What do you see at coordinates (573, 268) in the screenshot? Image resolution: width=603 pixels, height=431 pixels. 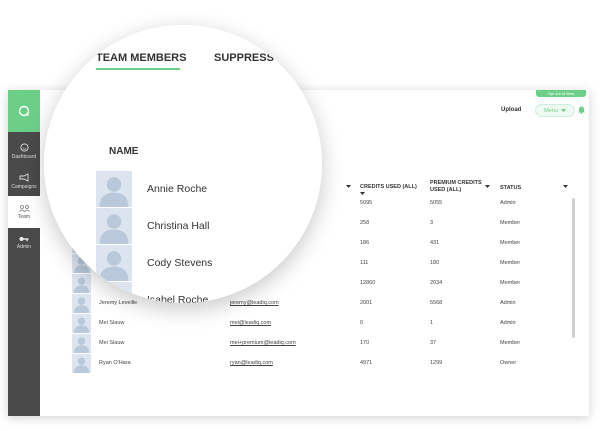 I see `scrollbar` at bounding box center [573, 268].